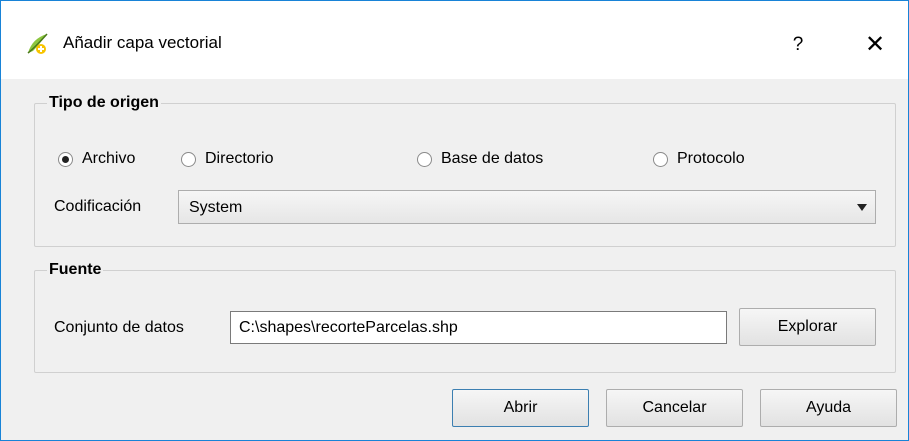  I want to click on radio-label: Base de datos, so click(492, 158).